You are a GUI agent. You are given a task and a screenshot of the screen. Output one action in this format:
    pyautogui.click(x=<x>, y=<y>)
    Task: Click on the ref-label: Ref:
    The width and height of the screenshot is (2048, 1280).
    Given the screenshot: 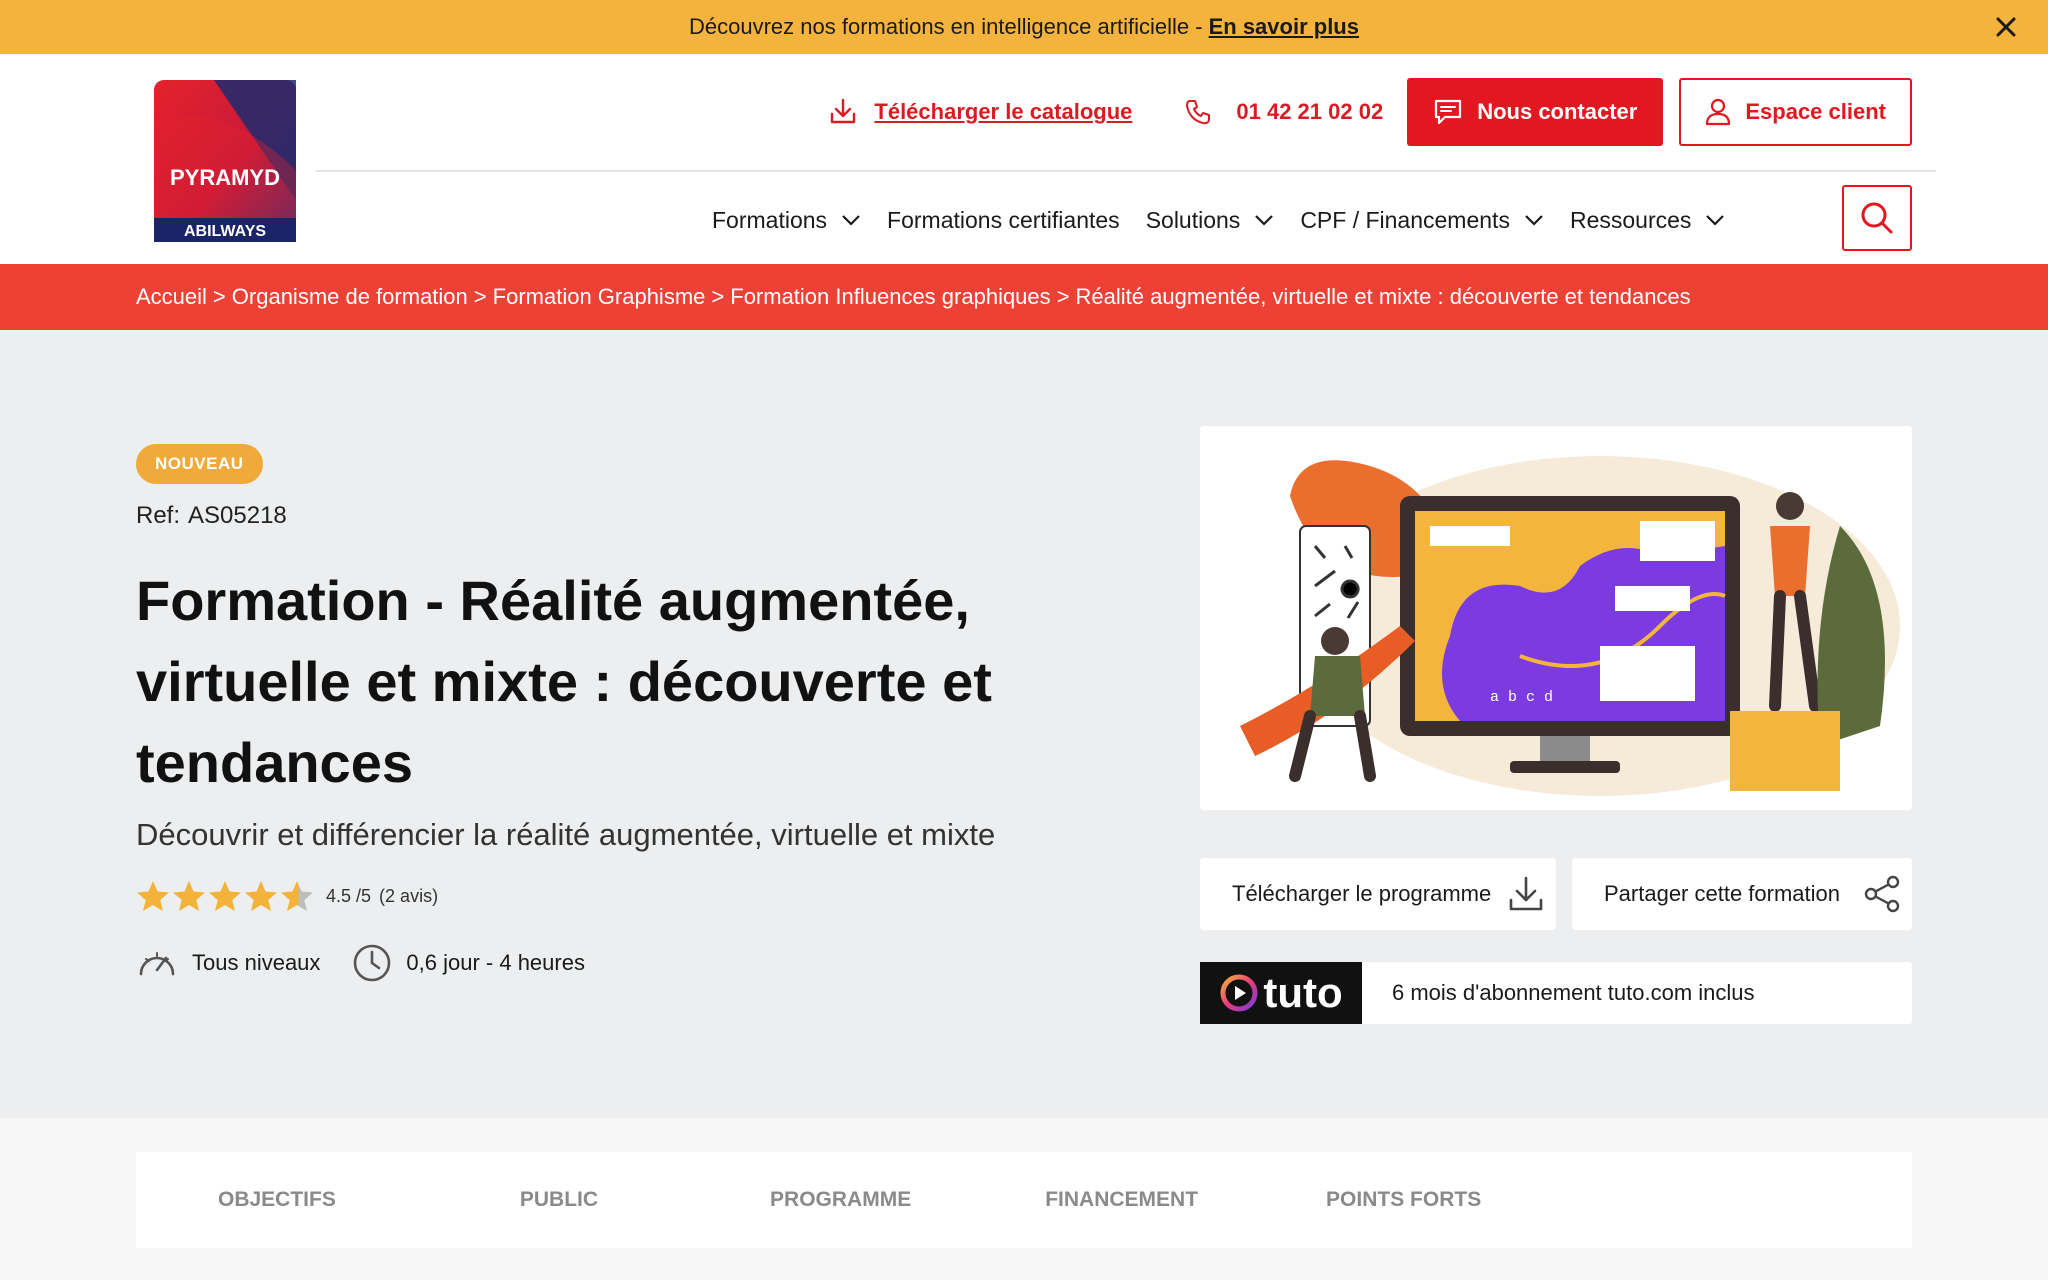 What is the action you would take?
    pyautogui.click(x=158, y=515)
    